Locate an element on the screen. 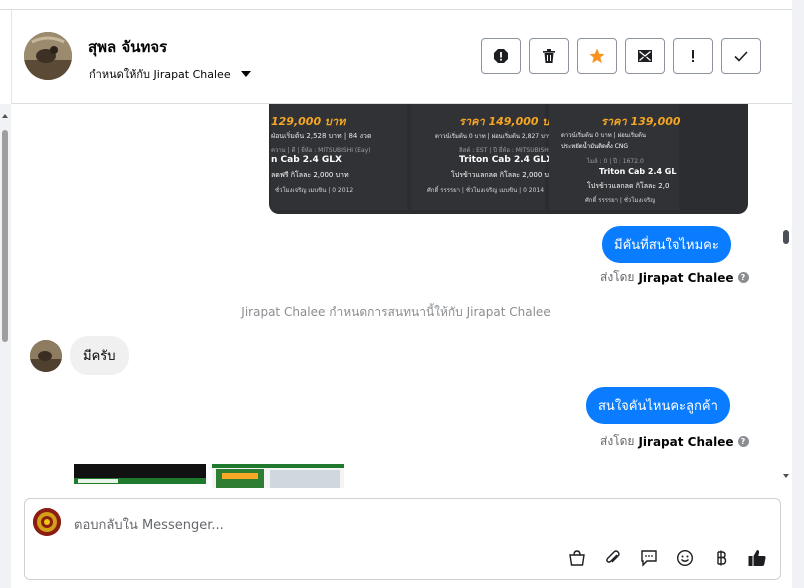  mark-unread-icon is located at coordinates (645, 56).